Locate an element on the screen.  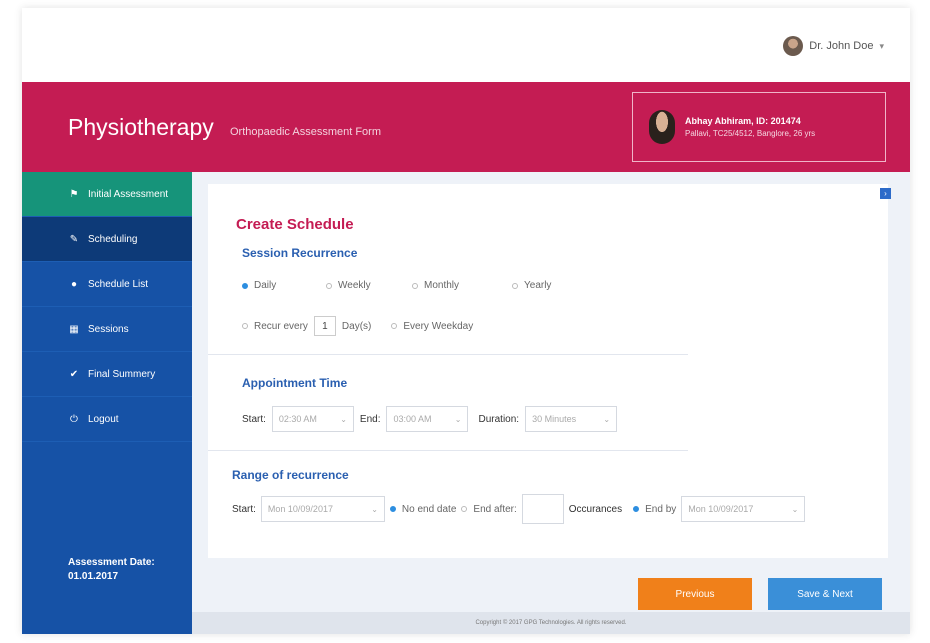
sidebar-item-initial-assessment: ⚑ Initial Assessment is located at coordinates (107, 194).